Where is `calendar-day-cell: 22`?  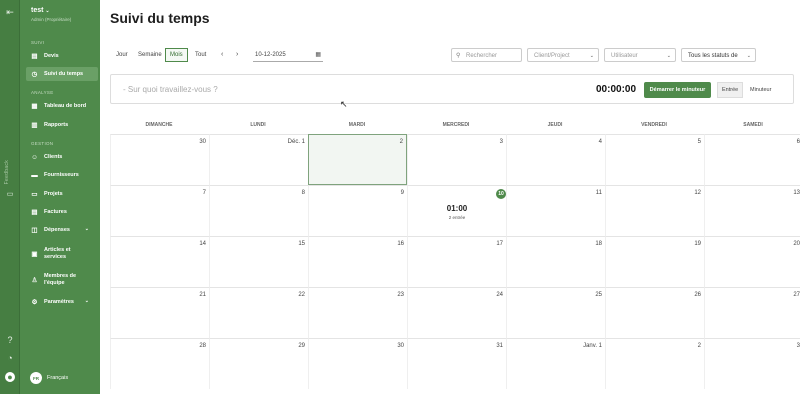
calendar-day-cell: 22 is located at coordinates (258, 312).